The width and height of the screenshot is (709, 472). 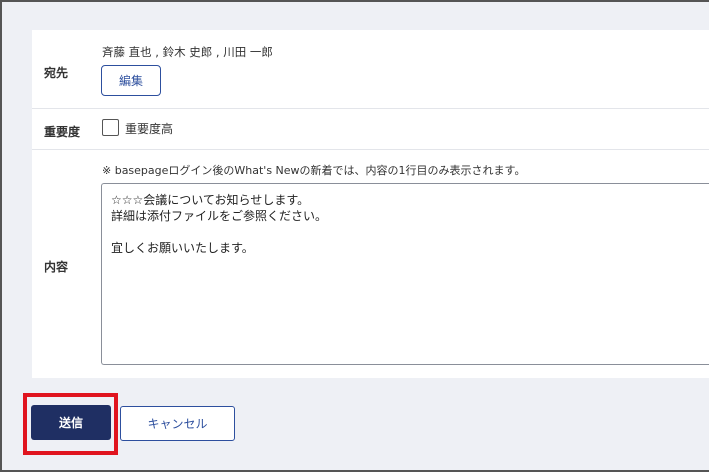 I want to click on cancel-button: キャンセル, so click(x=177, y=423).